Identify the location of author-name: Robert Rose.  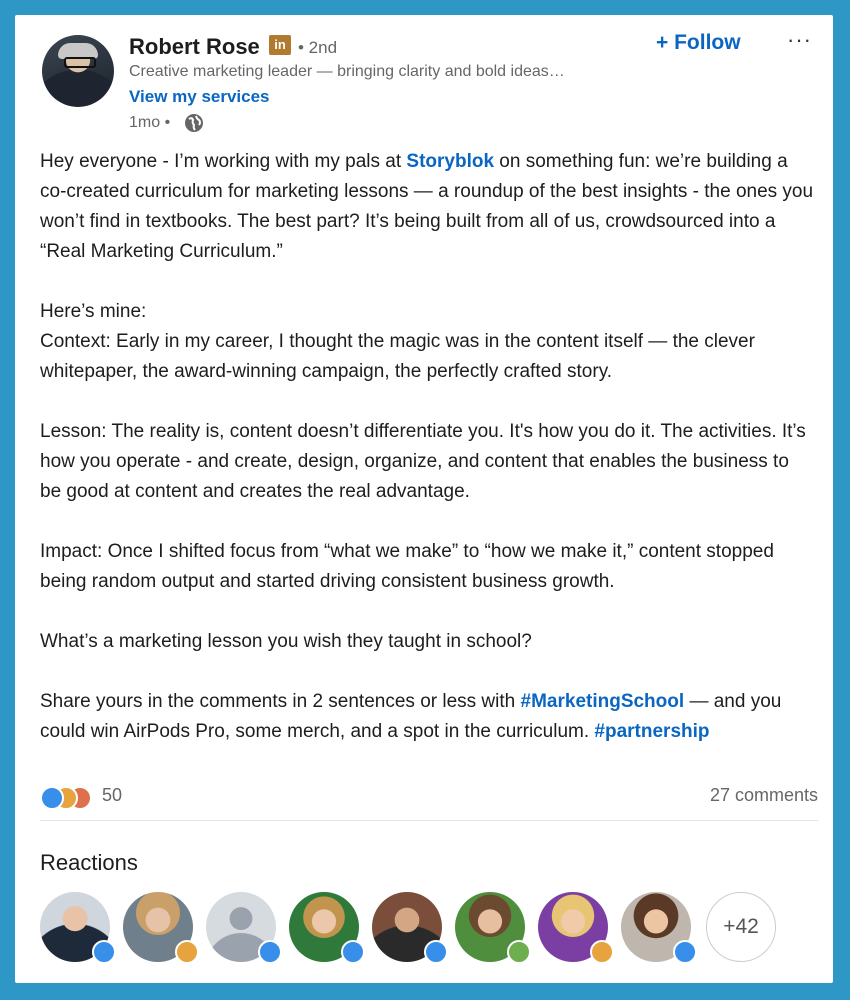
(194, 47).